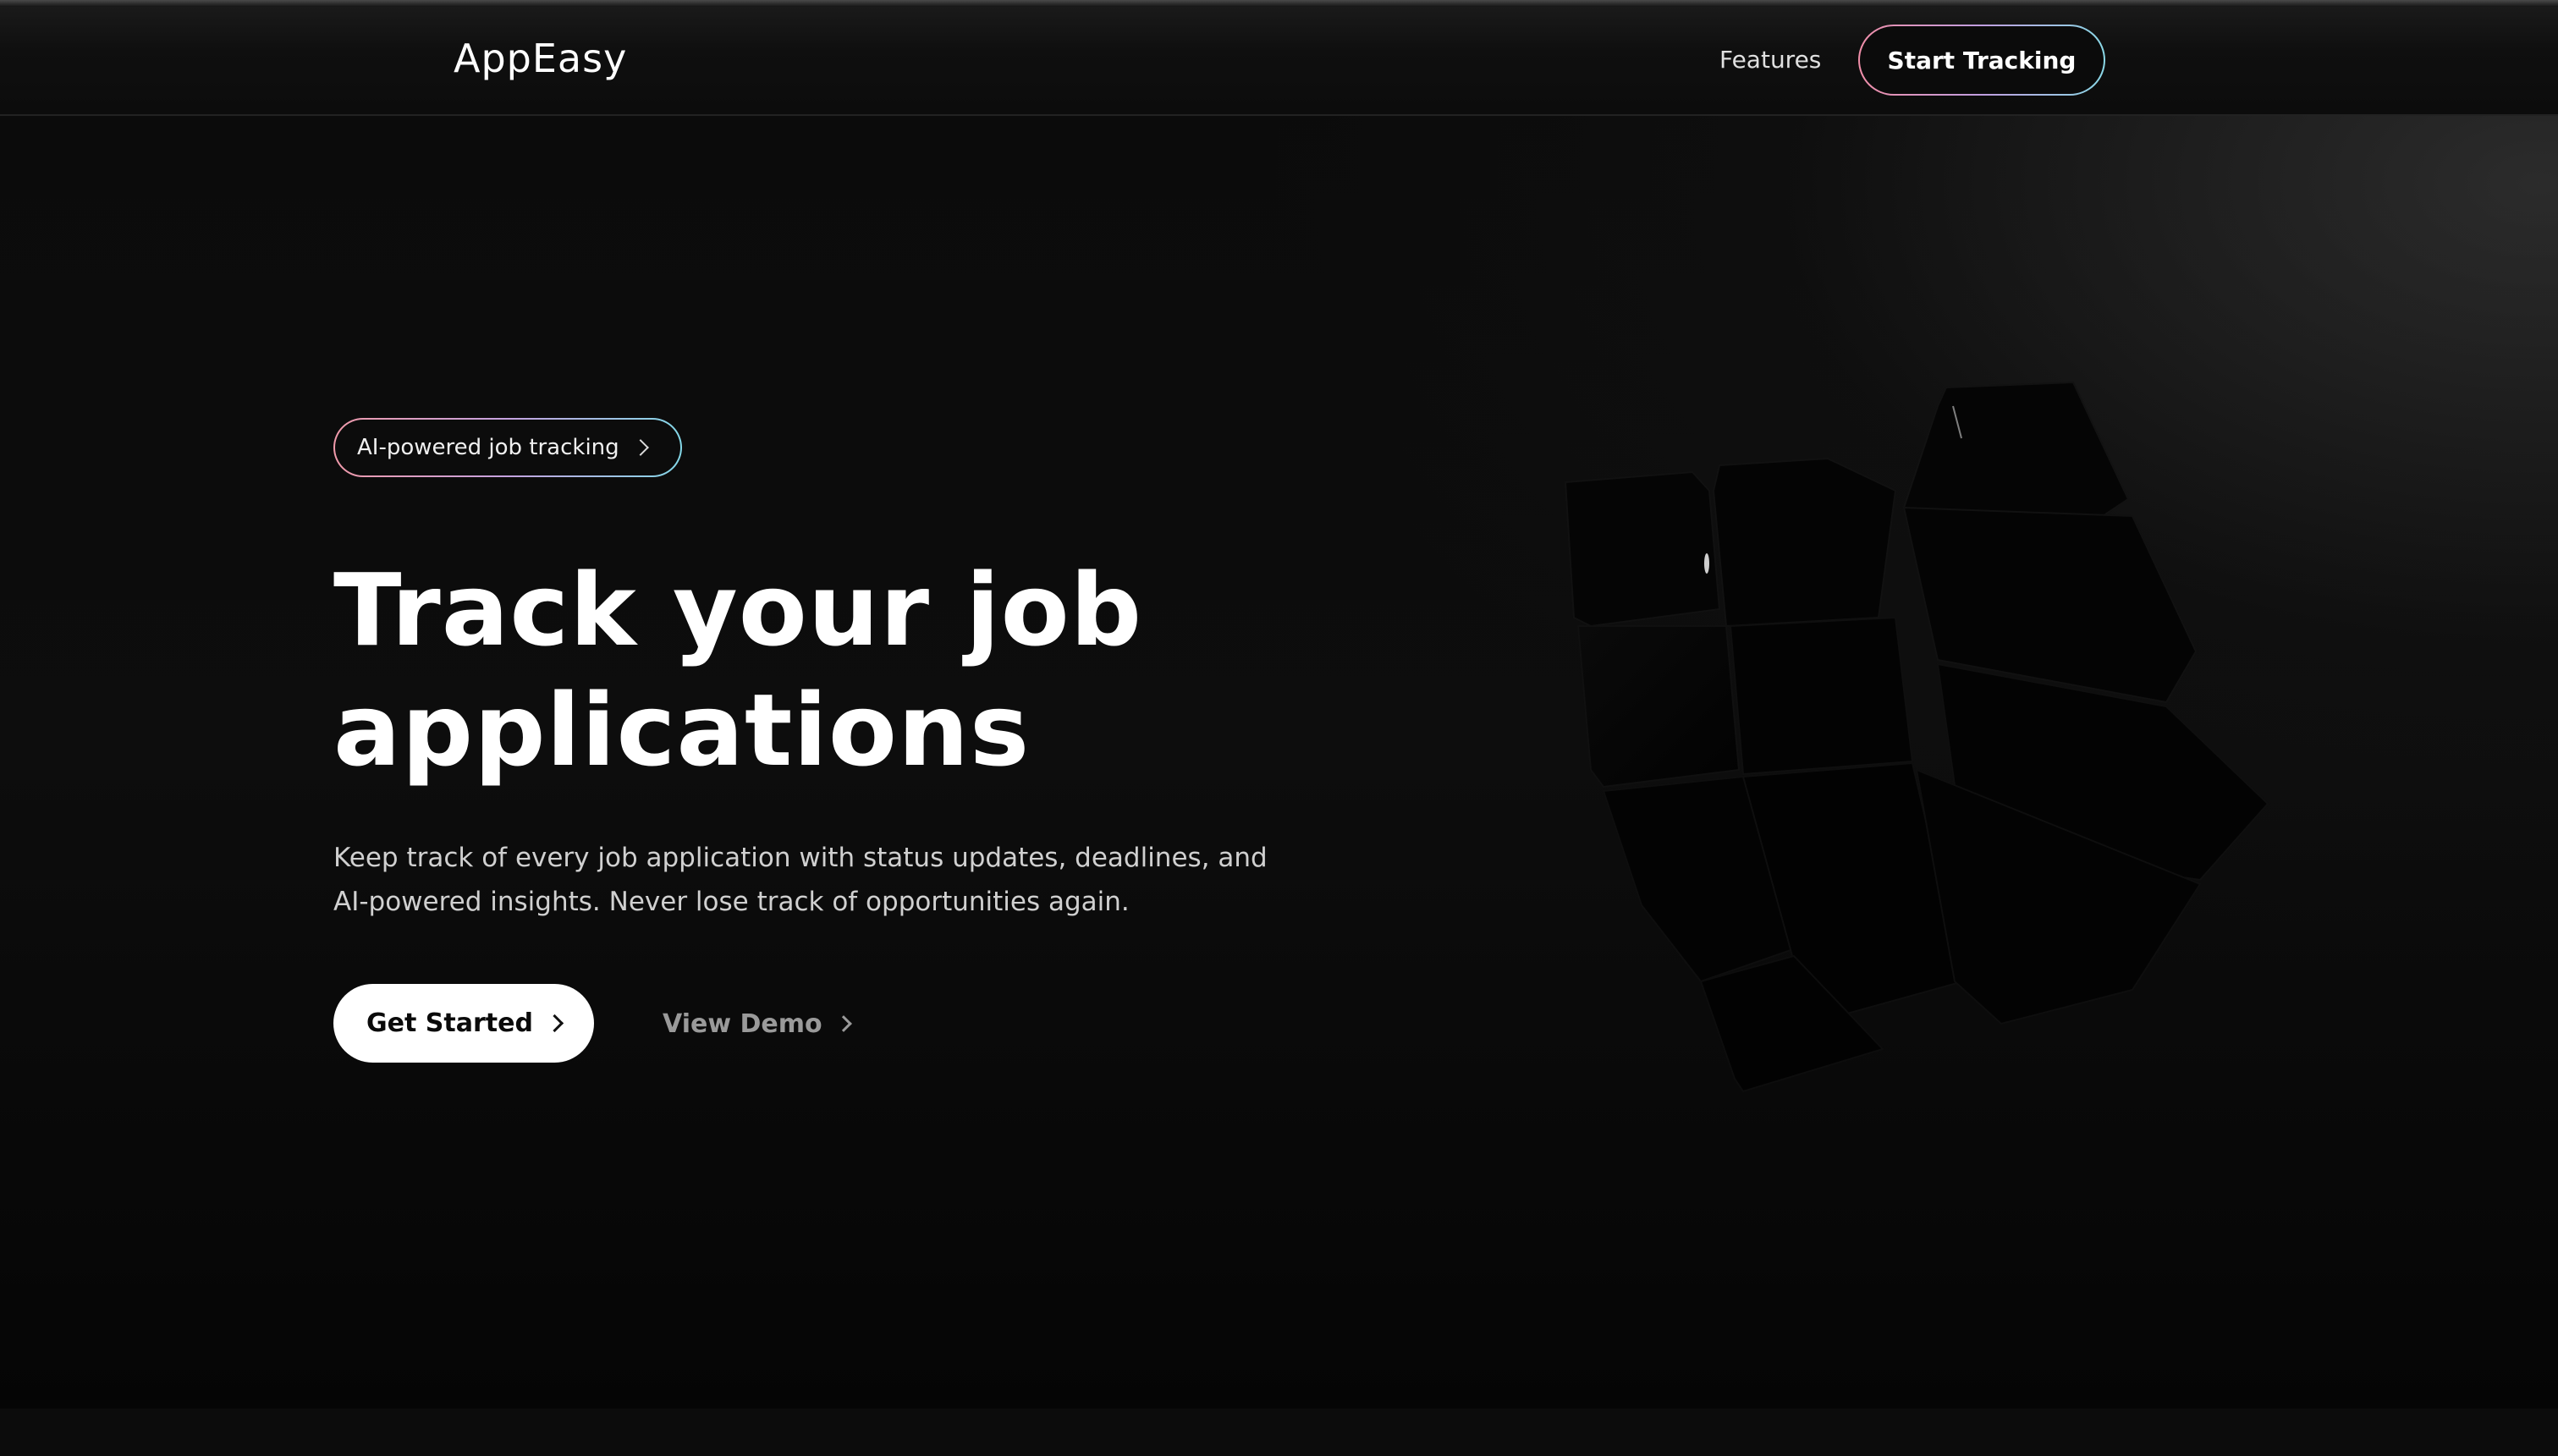 The width and height of the screenshot is (2558, 1456). What do you see at coordinates (449, 1023) in the screenshot?
I see `get-started-label: Get Started` at bounding box center [449, 1023].